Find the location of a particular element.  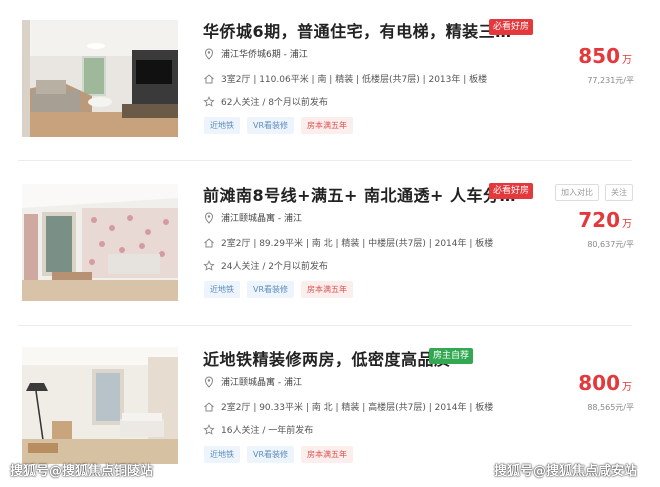

followers-row: 62人关注 / 8个月以前发布 is located at coordinates (265, 101).